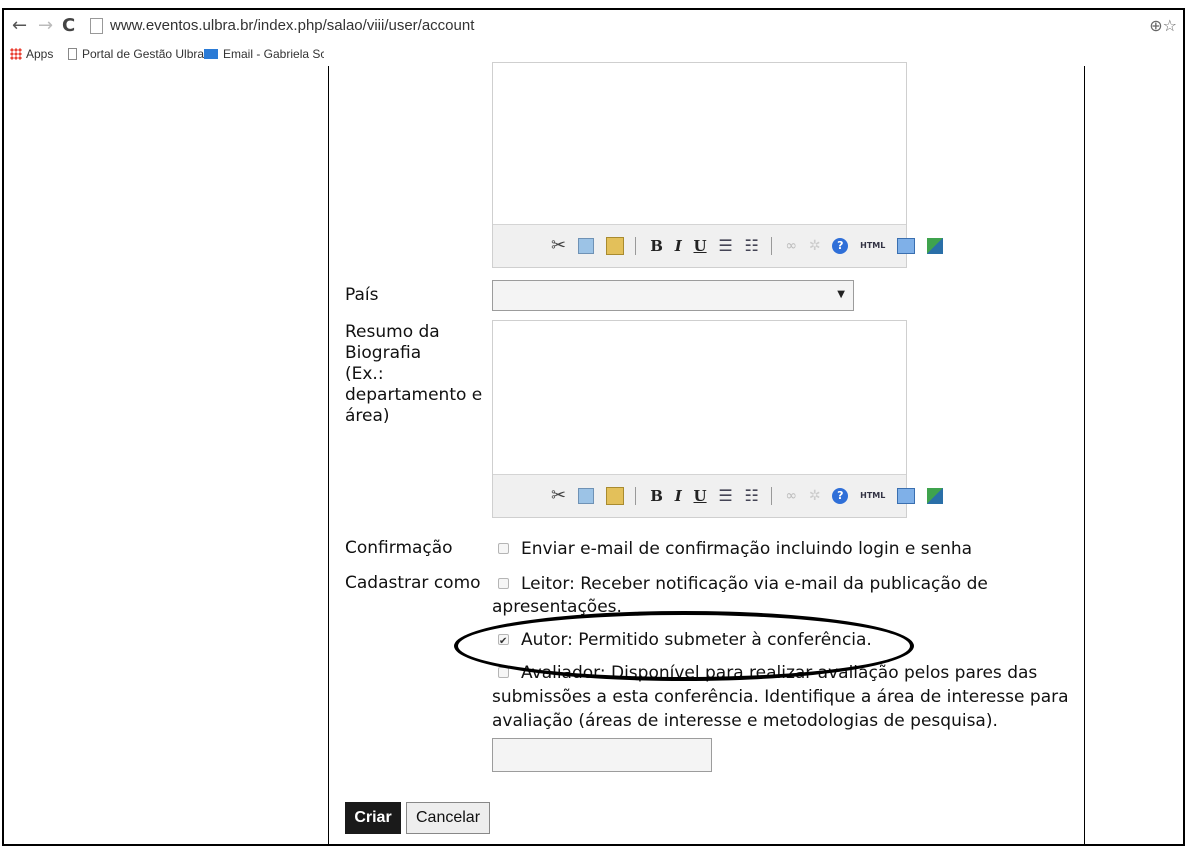 The height and width of the screenshot is (848, 1188). I want to click on bio-label-line: Biografia, so click(383, 353).